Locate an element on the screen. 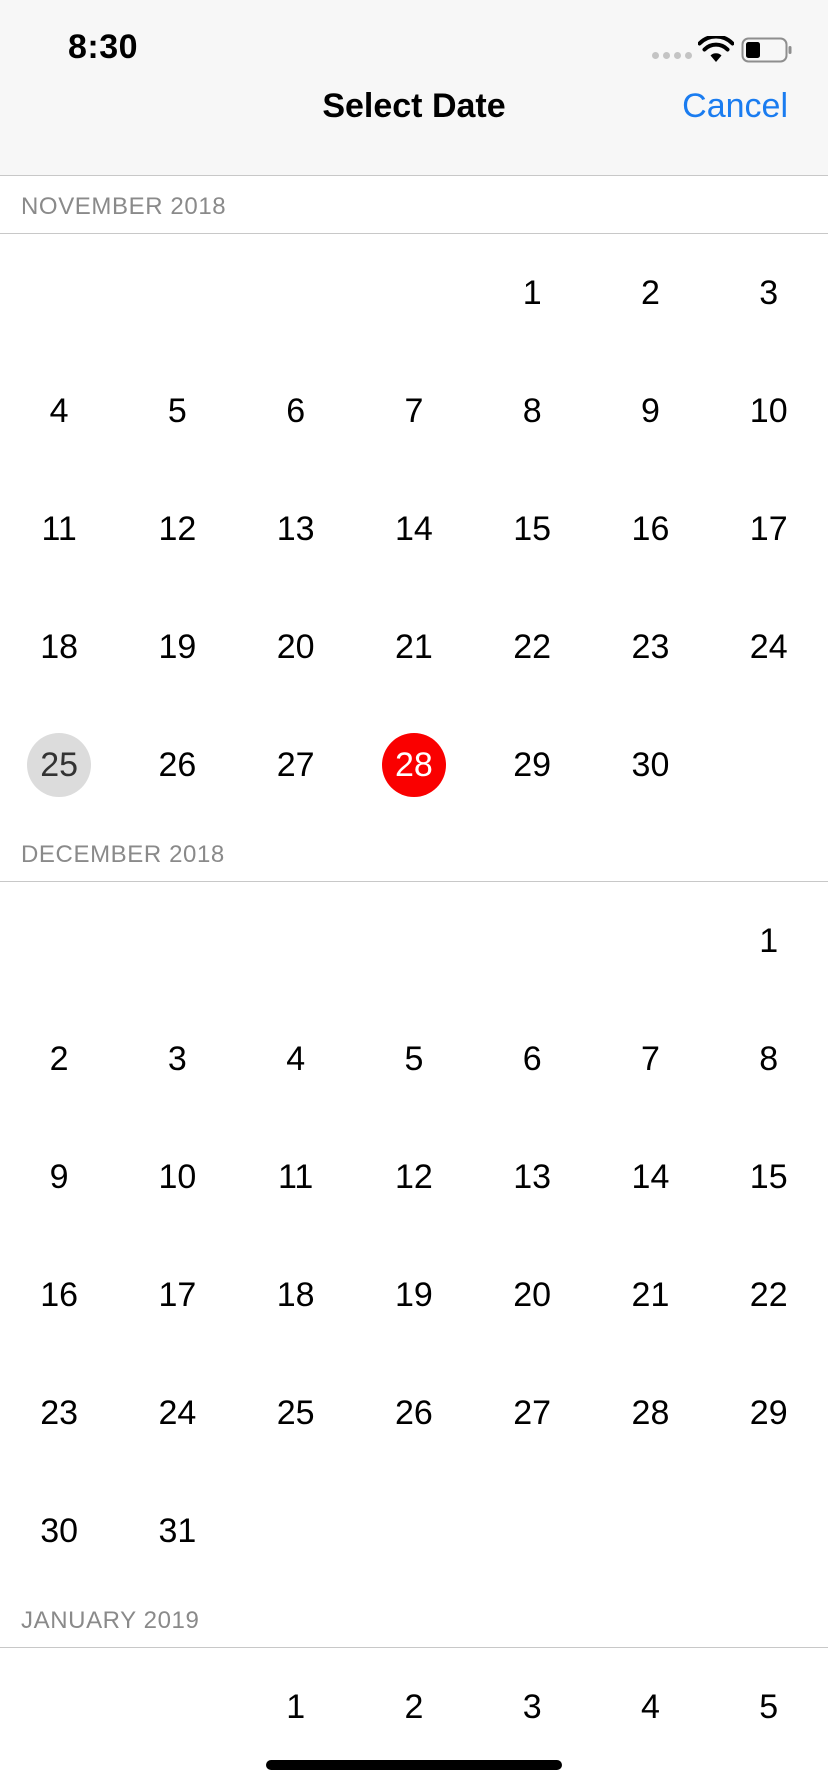  day-number: 18 is located at coordinates (59, 646).